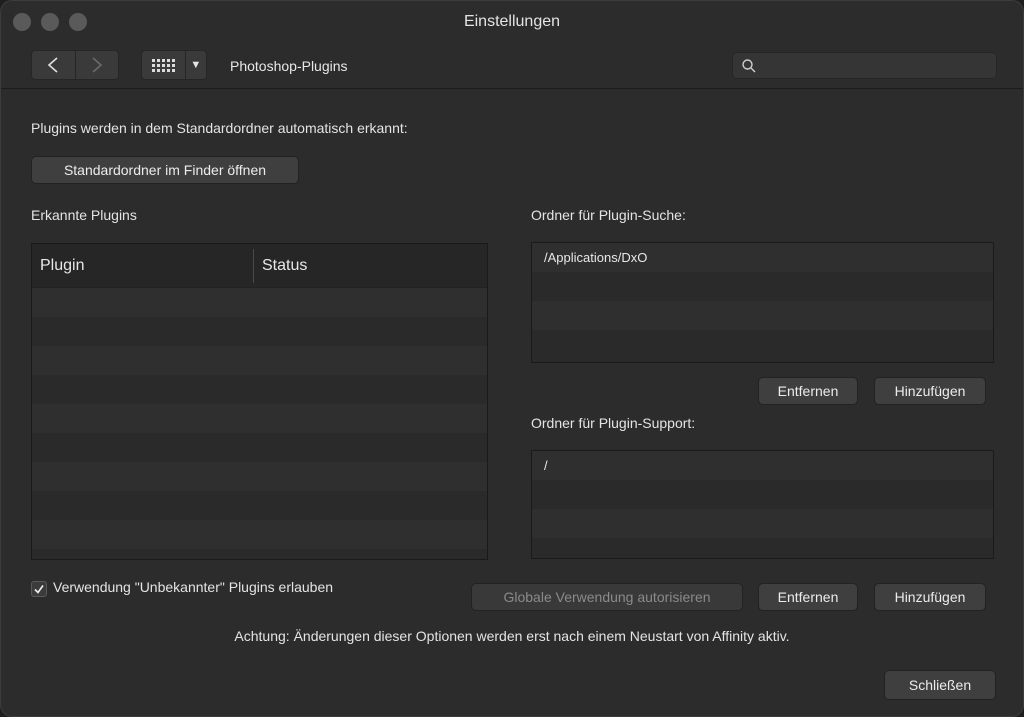 The width and height of the screenshot is (1024, 717). I want to click on list-item: /, so click(762, 465).